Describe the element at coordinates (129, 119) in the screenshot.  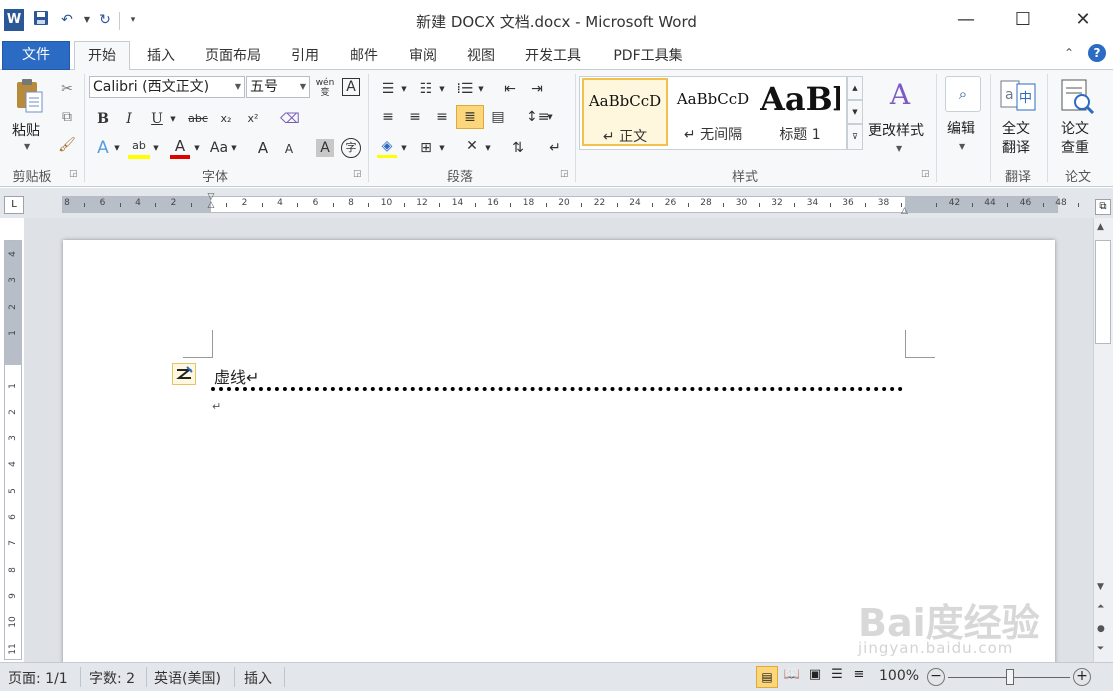
I see `italic-button: I` at that location.